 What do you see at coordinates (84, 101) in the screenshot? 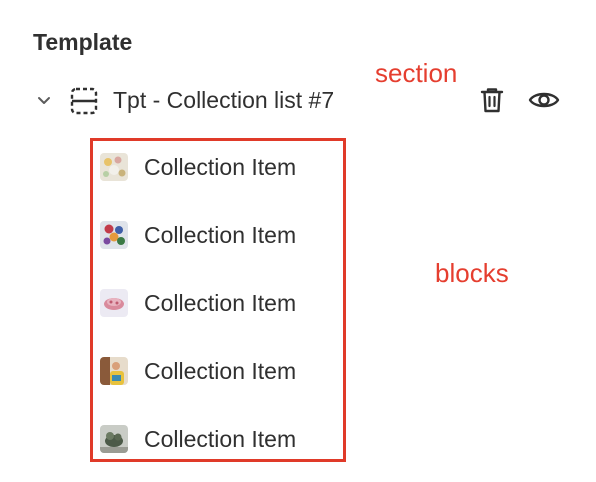
I see `section-icon` at bounding box center [84, 101].